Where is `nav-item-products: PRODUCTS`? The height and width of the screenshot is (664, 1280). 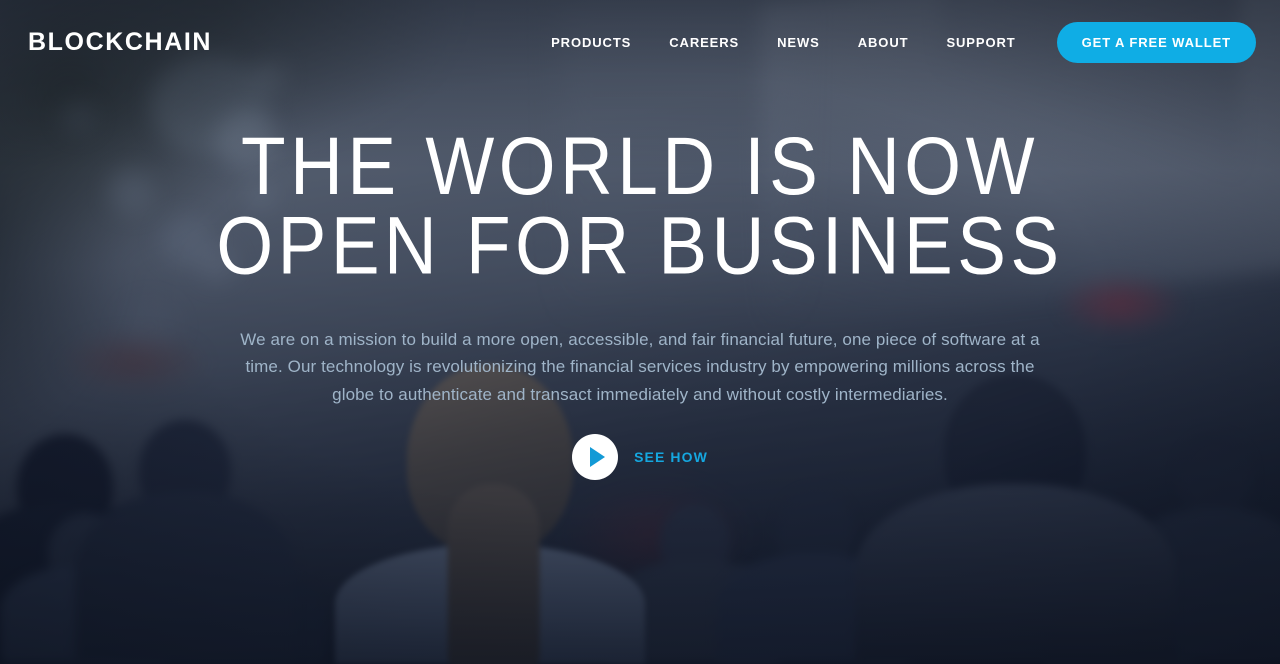 nav-item-products: PRODUCTS is located at coordinates (591, 42).